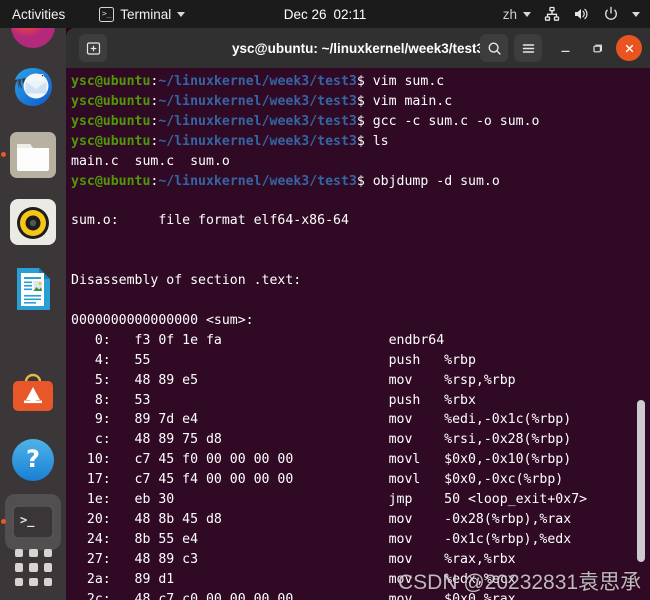 The height and width of the screenshot is (600, 650). I want to click on dock-item-help: ?, so click(33, 460).